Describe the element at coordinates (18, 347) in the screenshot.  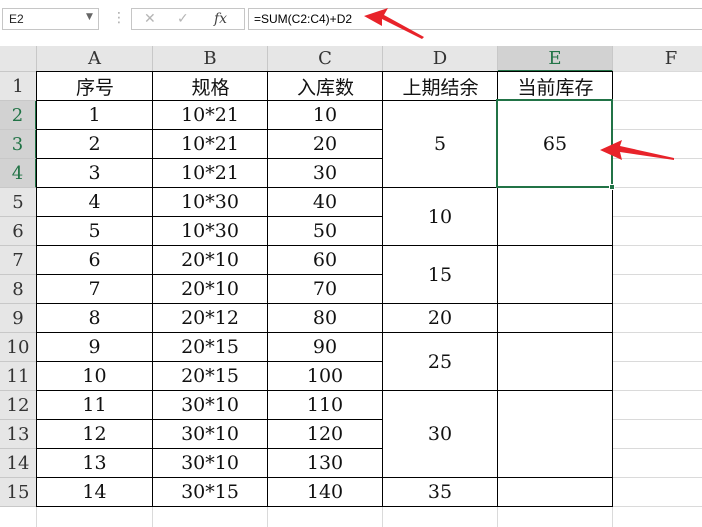
I see `row-header-10: 10` at that location.